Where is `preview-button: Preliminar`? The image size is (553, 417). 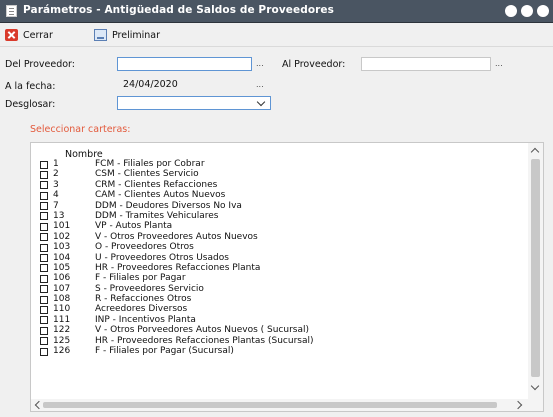 preview-button: Preliminar is located at coordinates (127, 35).